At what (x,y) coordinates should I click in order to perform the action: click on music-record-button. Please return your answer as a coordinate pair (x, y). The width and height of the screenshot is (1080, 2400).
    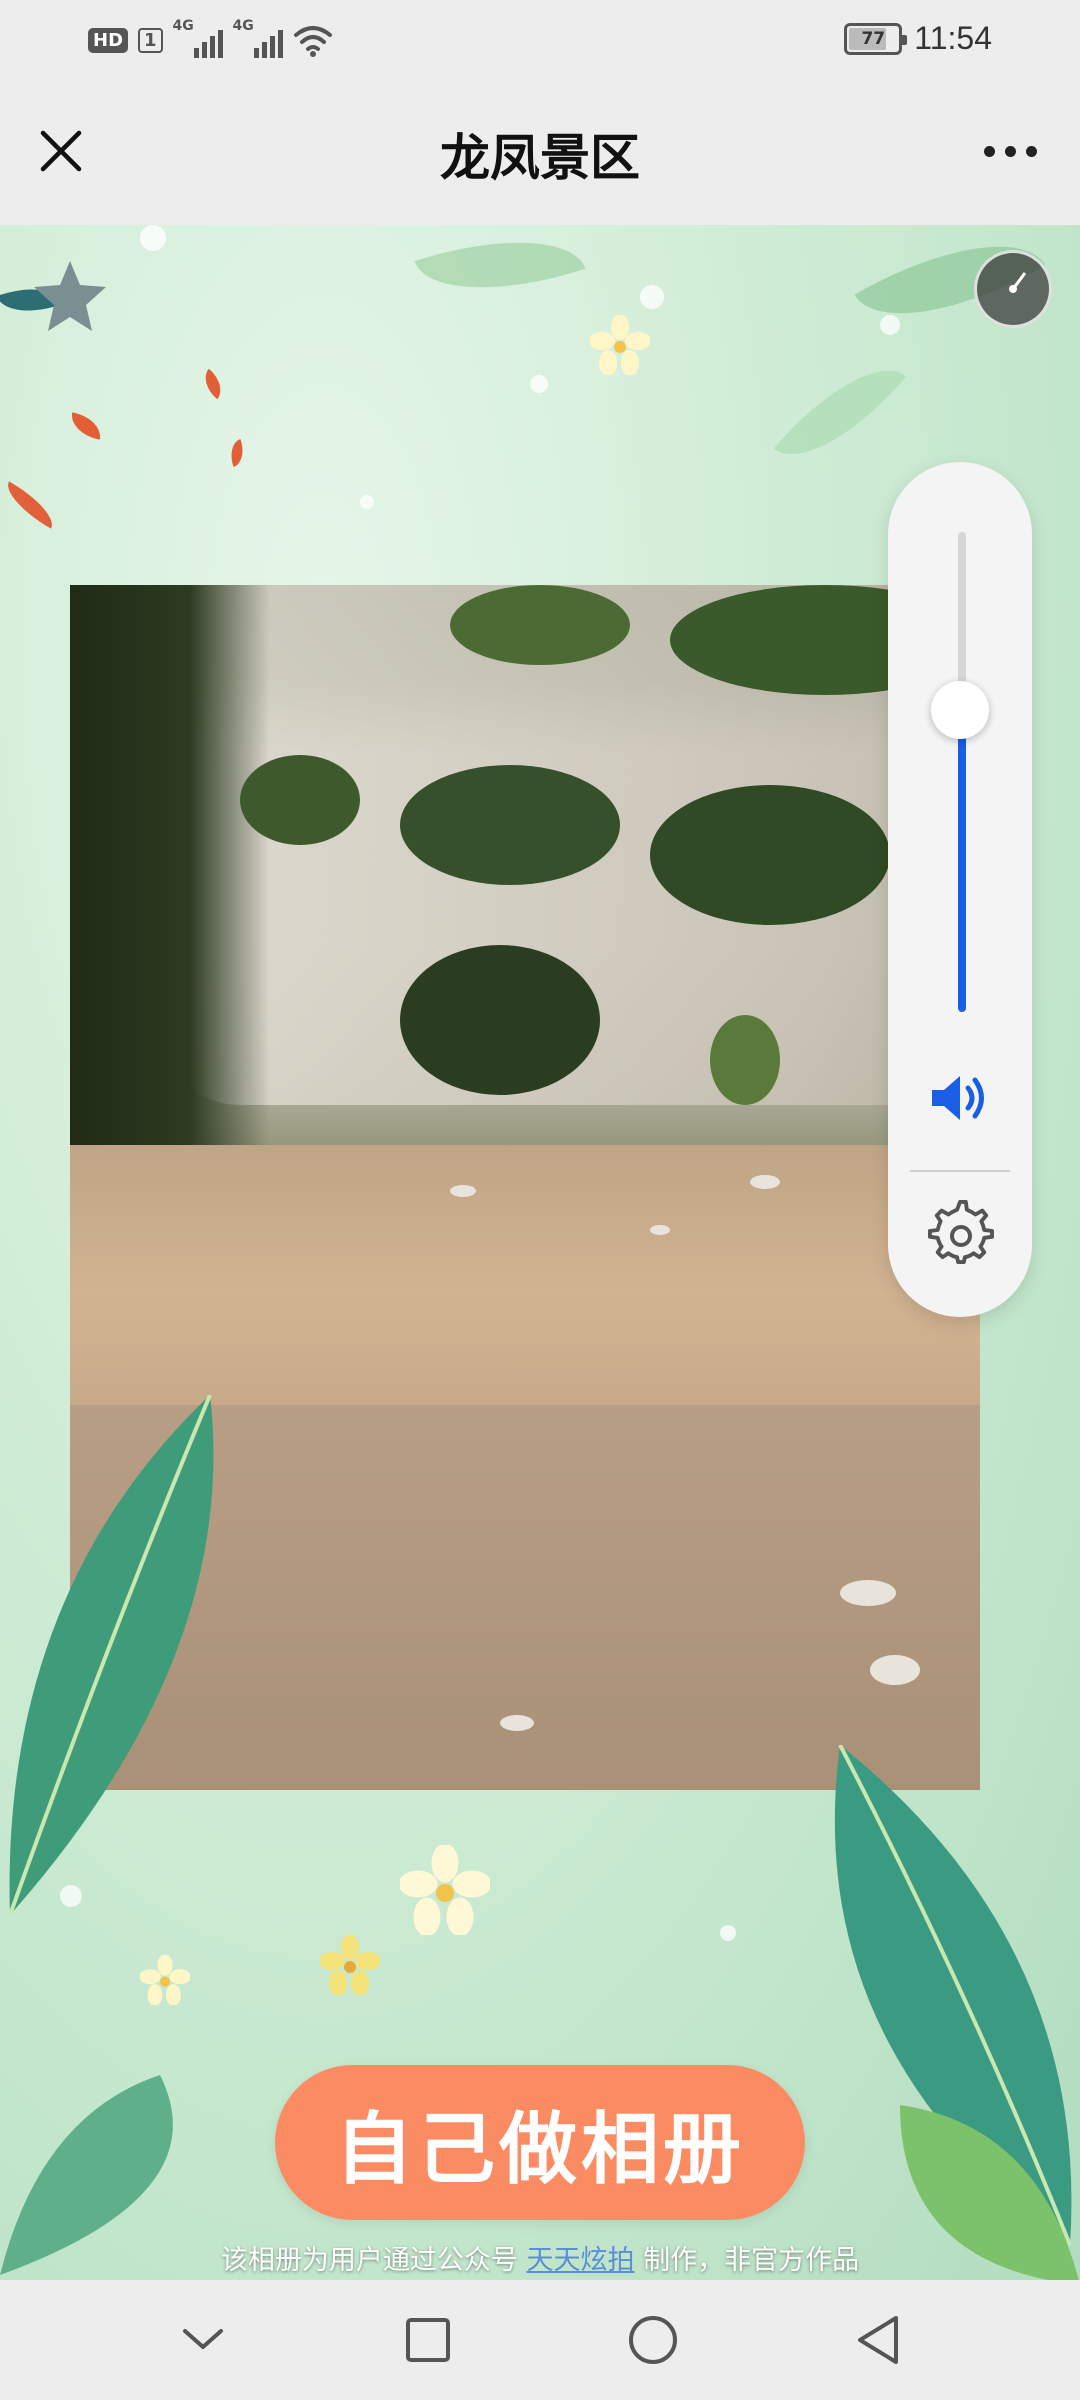
    Looking at the image, I should click on (1013, 289).